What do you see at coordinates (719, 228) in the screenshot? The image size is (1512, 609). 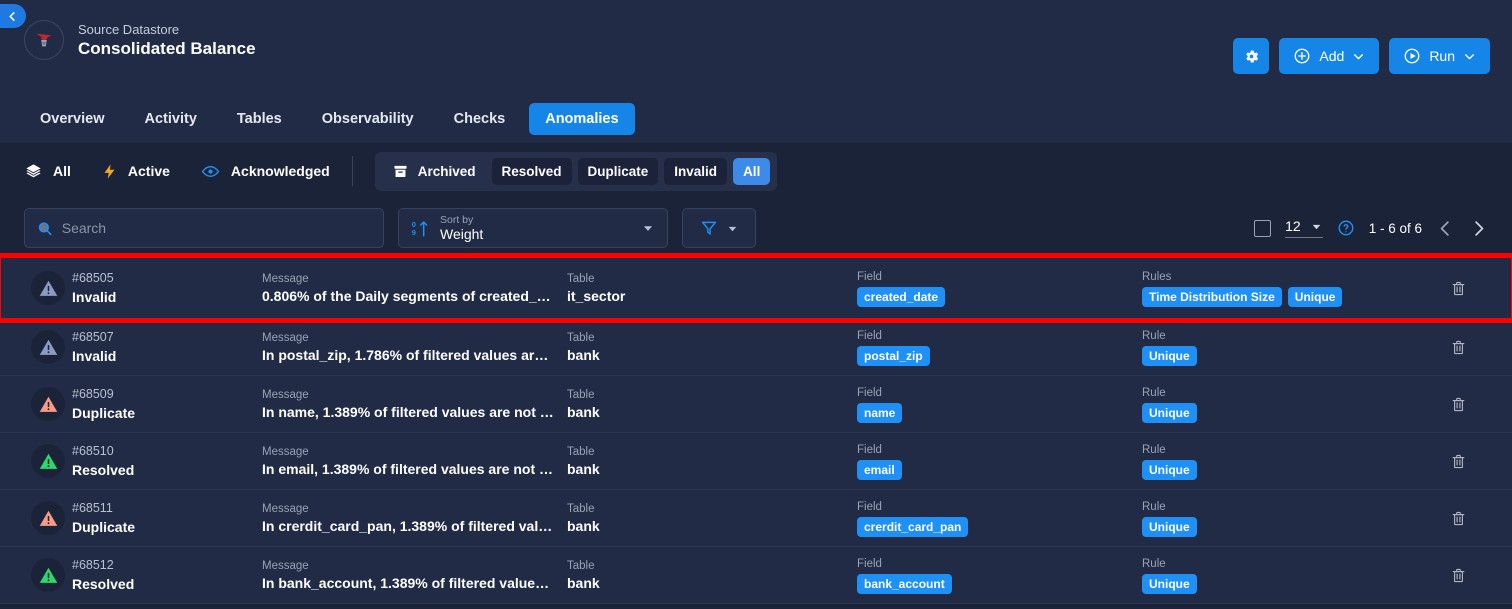 I see `filter-button` at bounding box center [719, 228].